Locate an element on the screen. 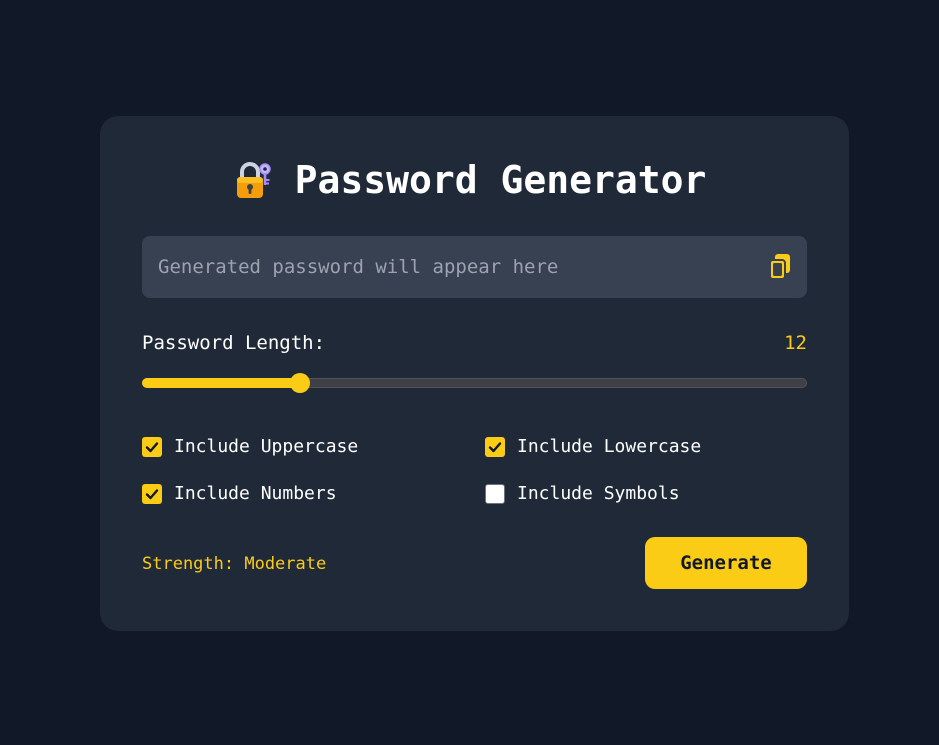  generate-button: Generate is located at coordinates (726, 563).